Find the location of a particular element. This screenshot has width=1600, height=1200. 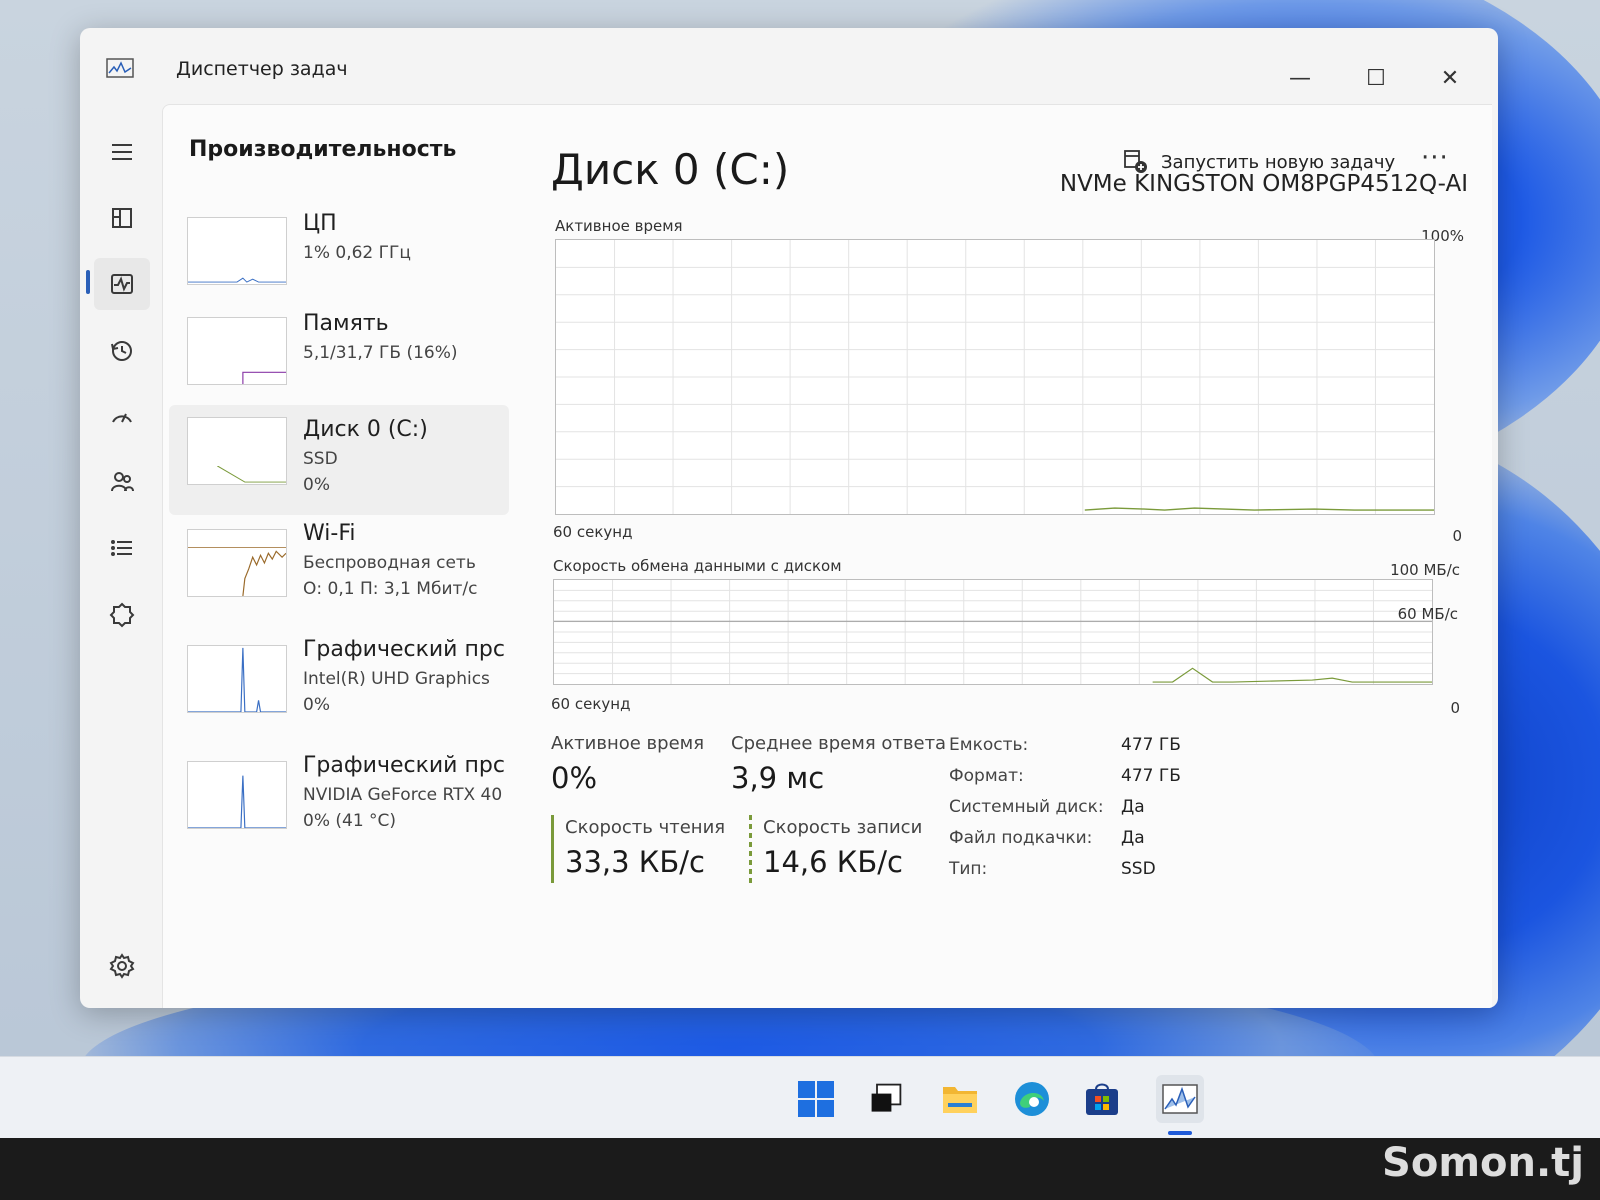

performance-icon is located at coordinates (122, 284).